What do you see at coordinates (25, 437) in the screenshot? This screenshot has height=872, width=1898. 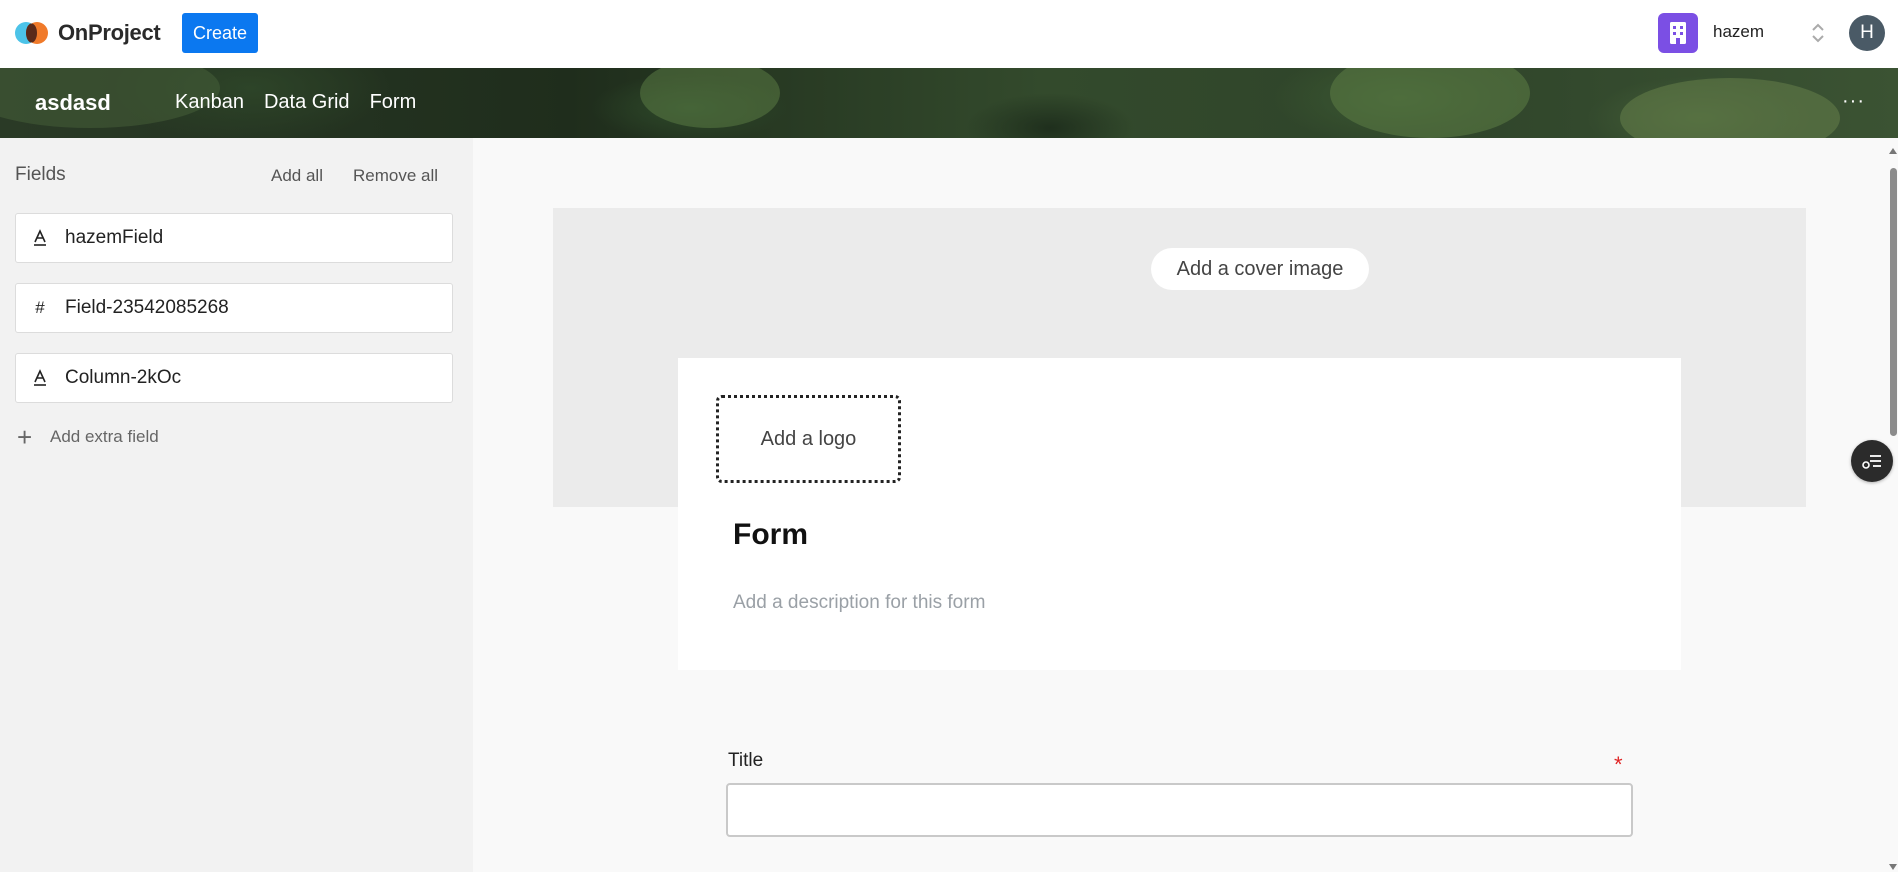 I see `plus-icon: +` at bounding box center [25, 437].